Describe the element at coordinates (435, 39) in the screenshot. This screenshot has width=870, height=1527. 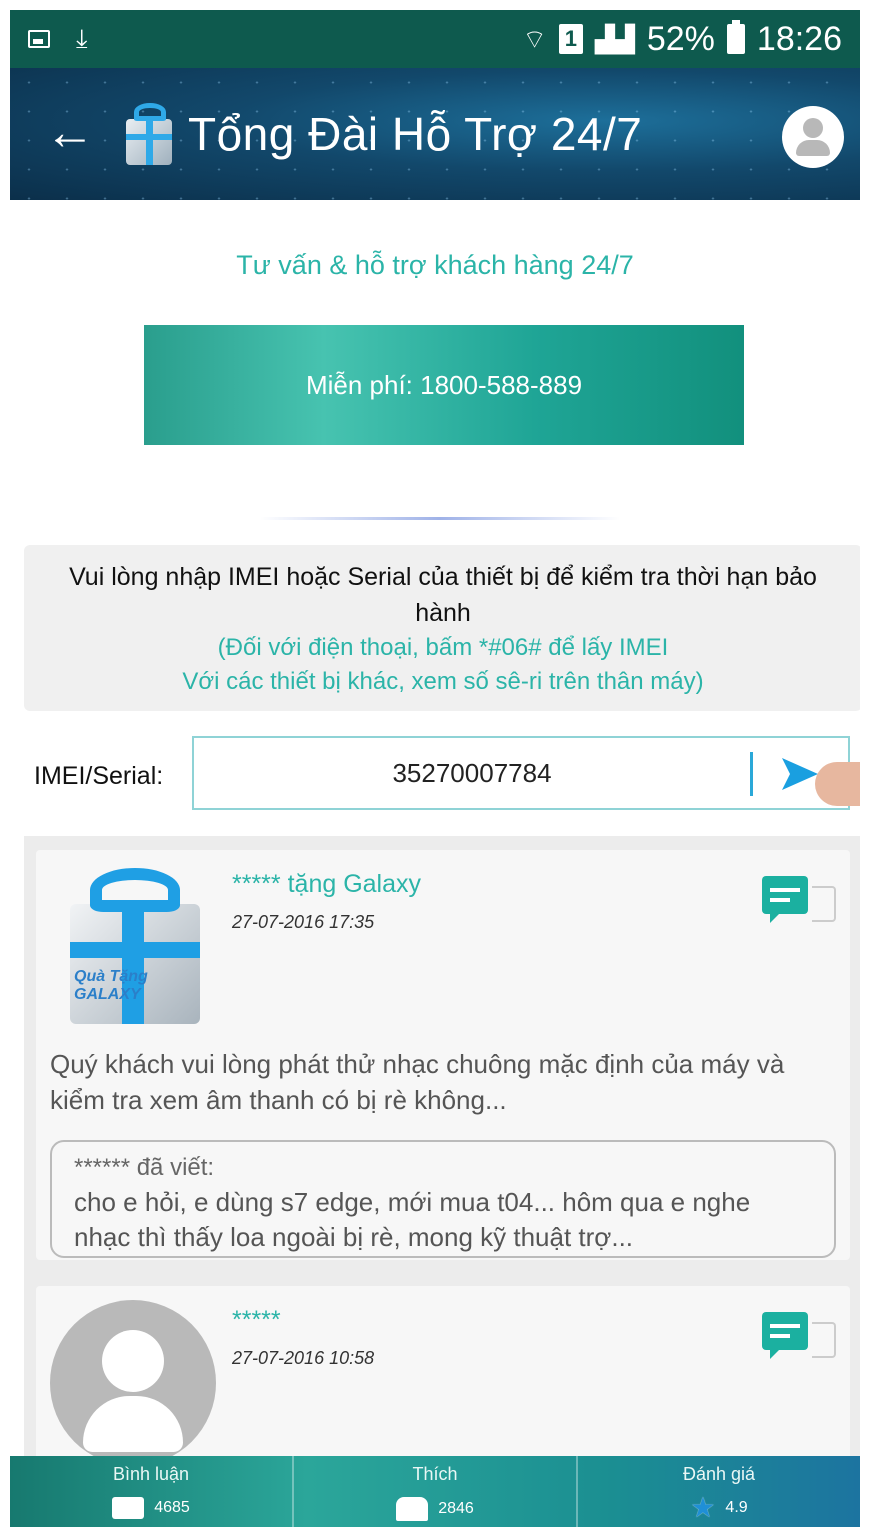
I see `status-bar: ⤓ ⌔ 1 ▟▟ 52% 18:26` at that location.